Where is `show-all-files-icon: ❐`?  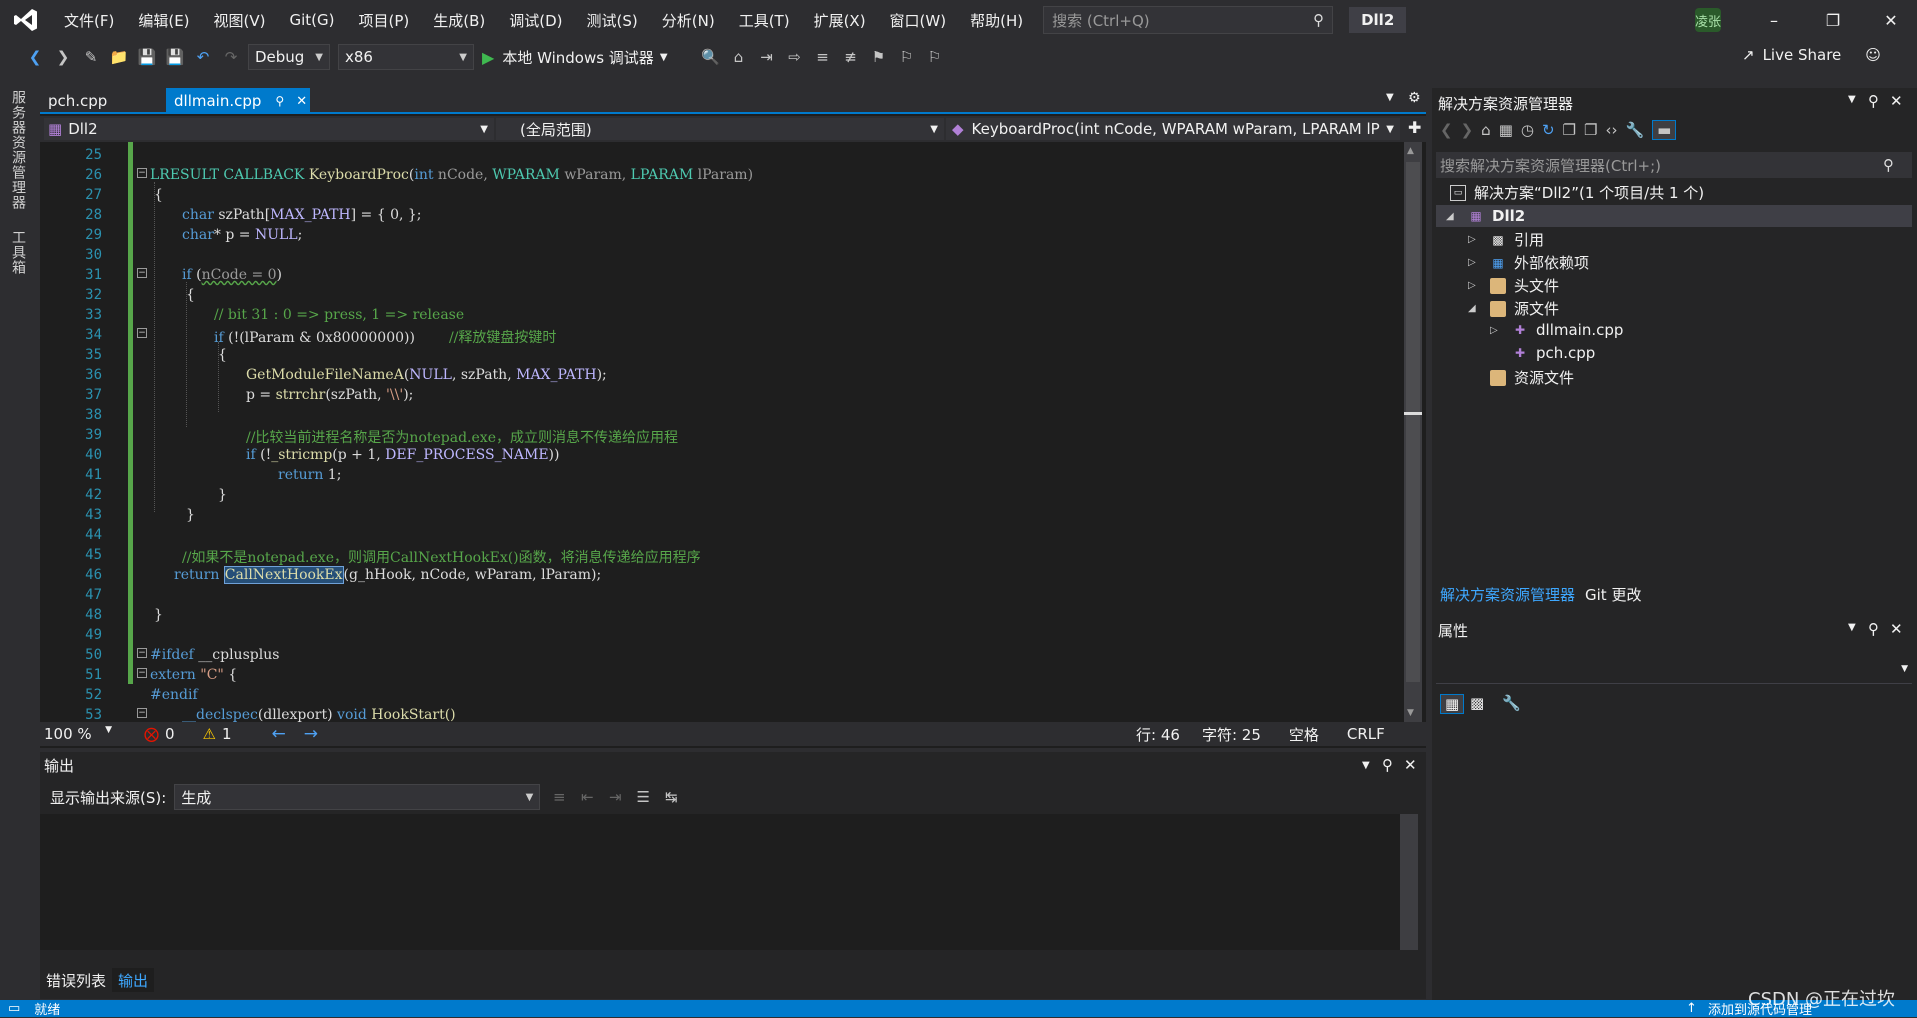 show-all-files-icon: ❐ is located at coordinates (1590, 130).